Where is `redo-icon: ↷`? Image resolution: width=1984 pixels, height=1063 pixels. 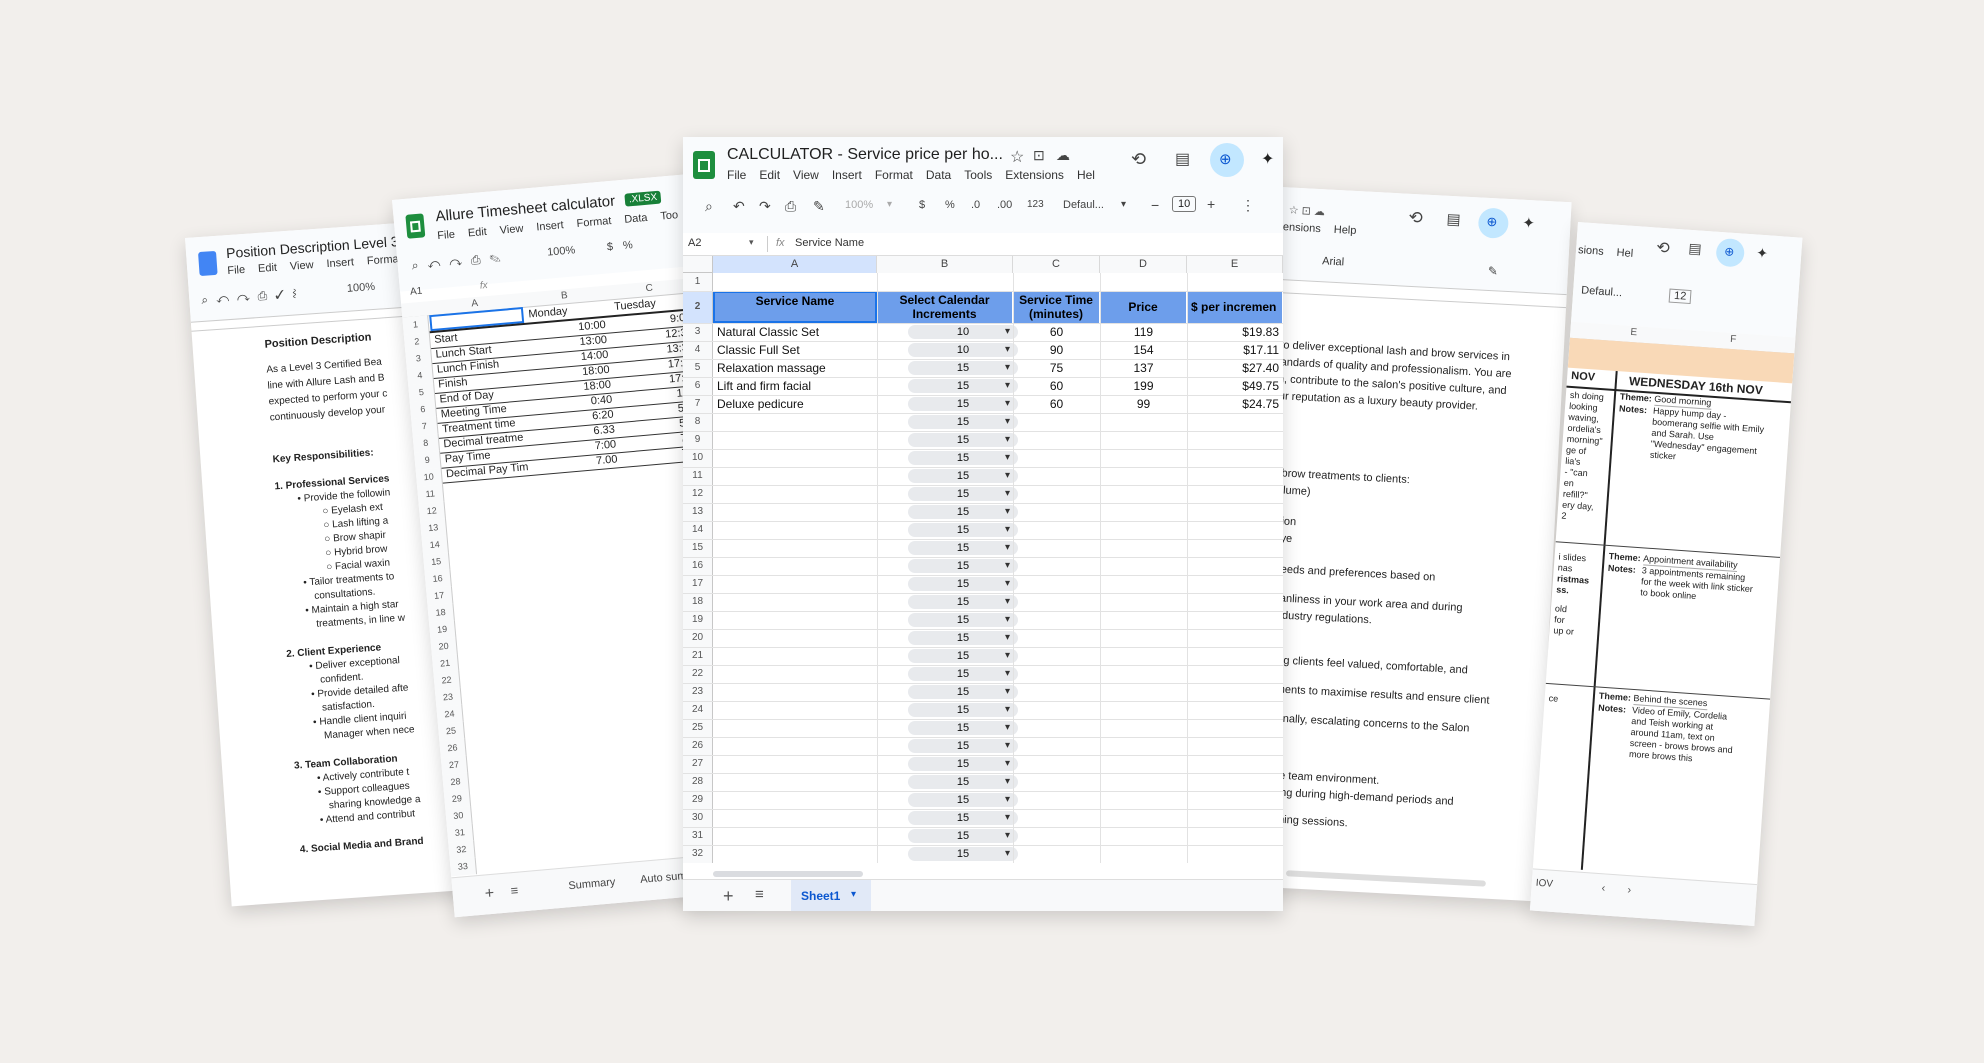
redo-icon: ↷ is located at coordinates (765, 206).